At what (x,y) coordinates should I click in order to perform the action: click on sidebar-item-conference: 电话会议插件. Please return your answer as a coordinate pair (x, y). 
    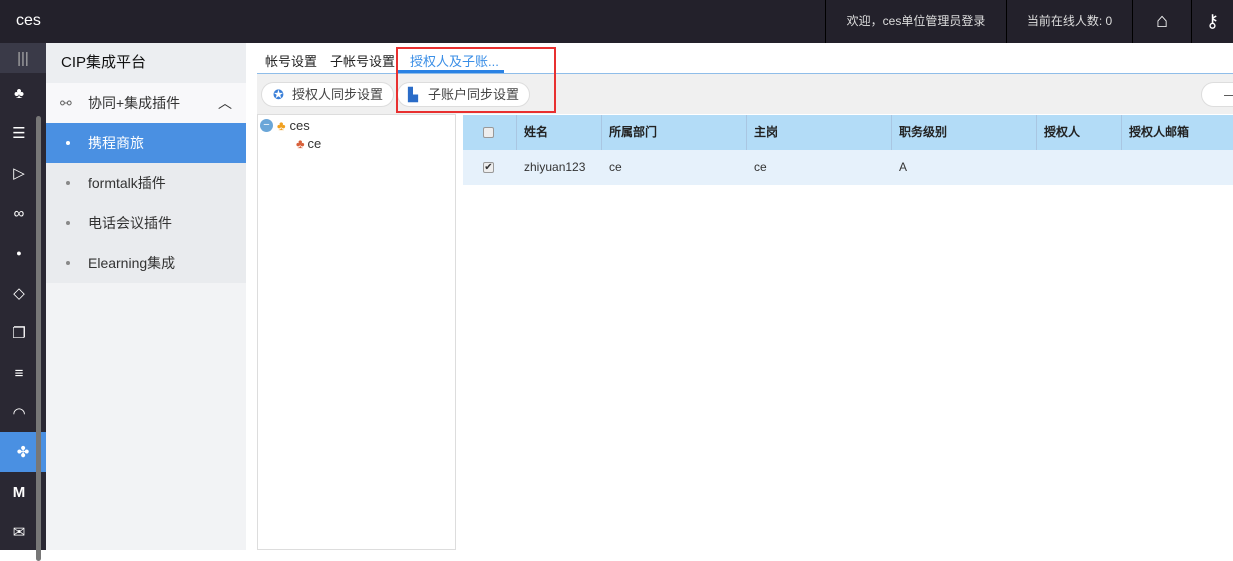
    Looking at the image, I should click on (146, 223).